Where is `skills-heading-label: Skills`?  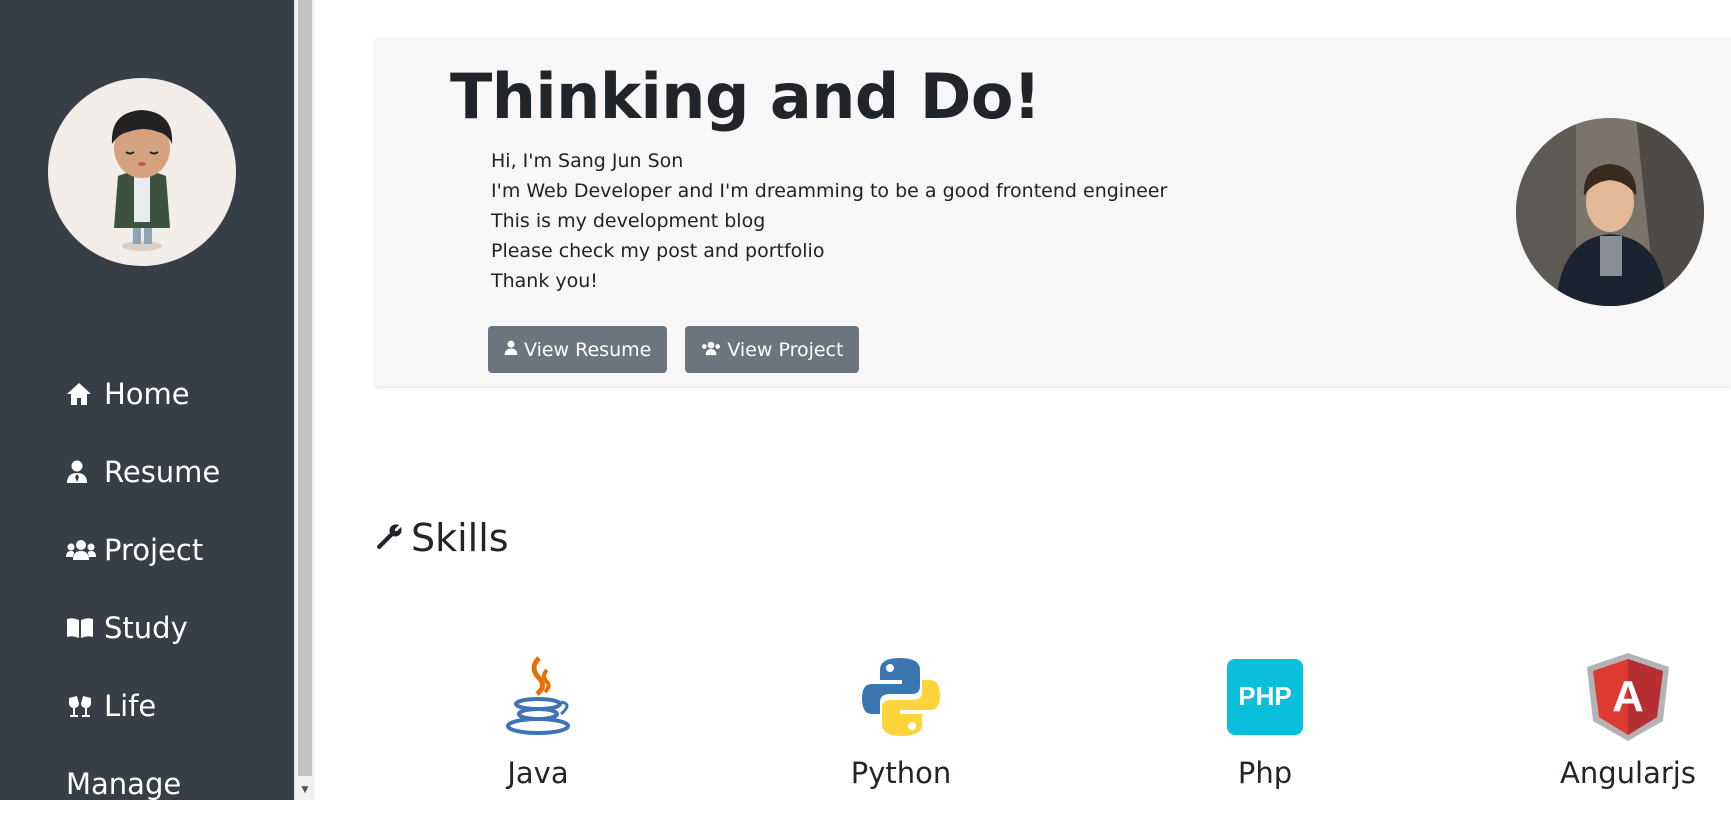 skills-heading-label: Skills is located at coordinates (460, 538).